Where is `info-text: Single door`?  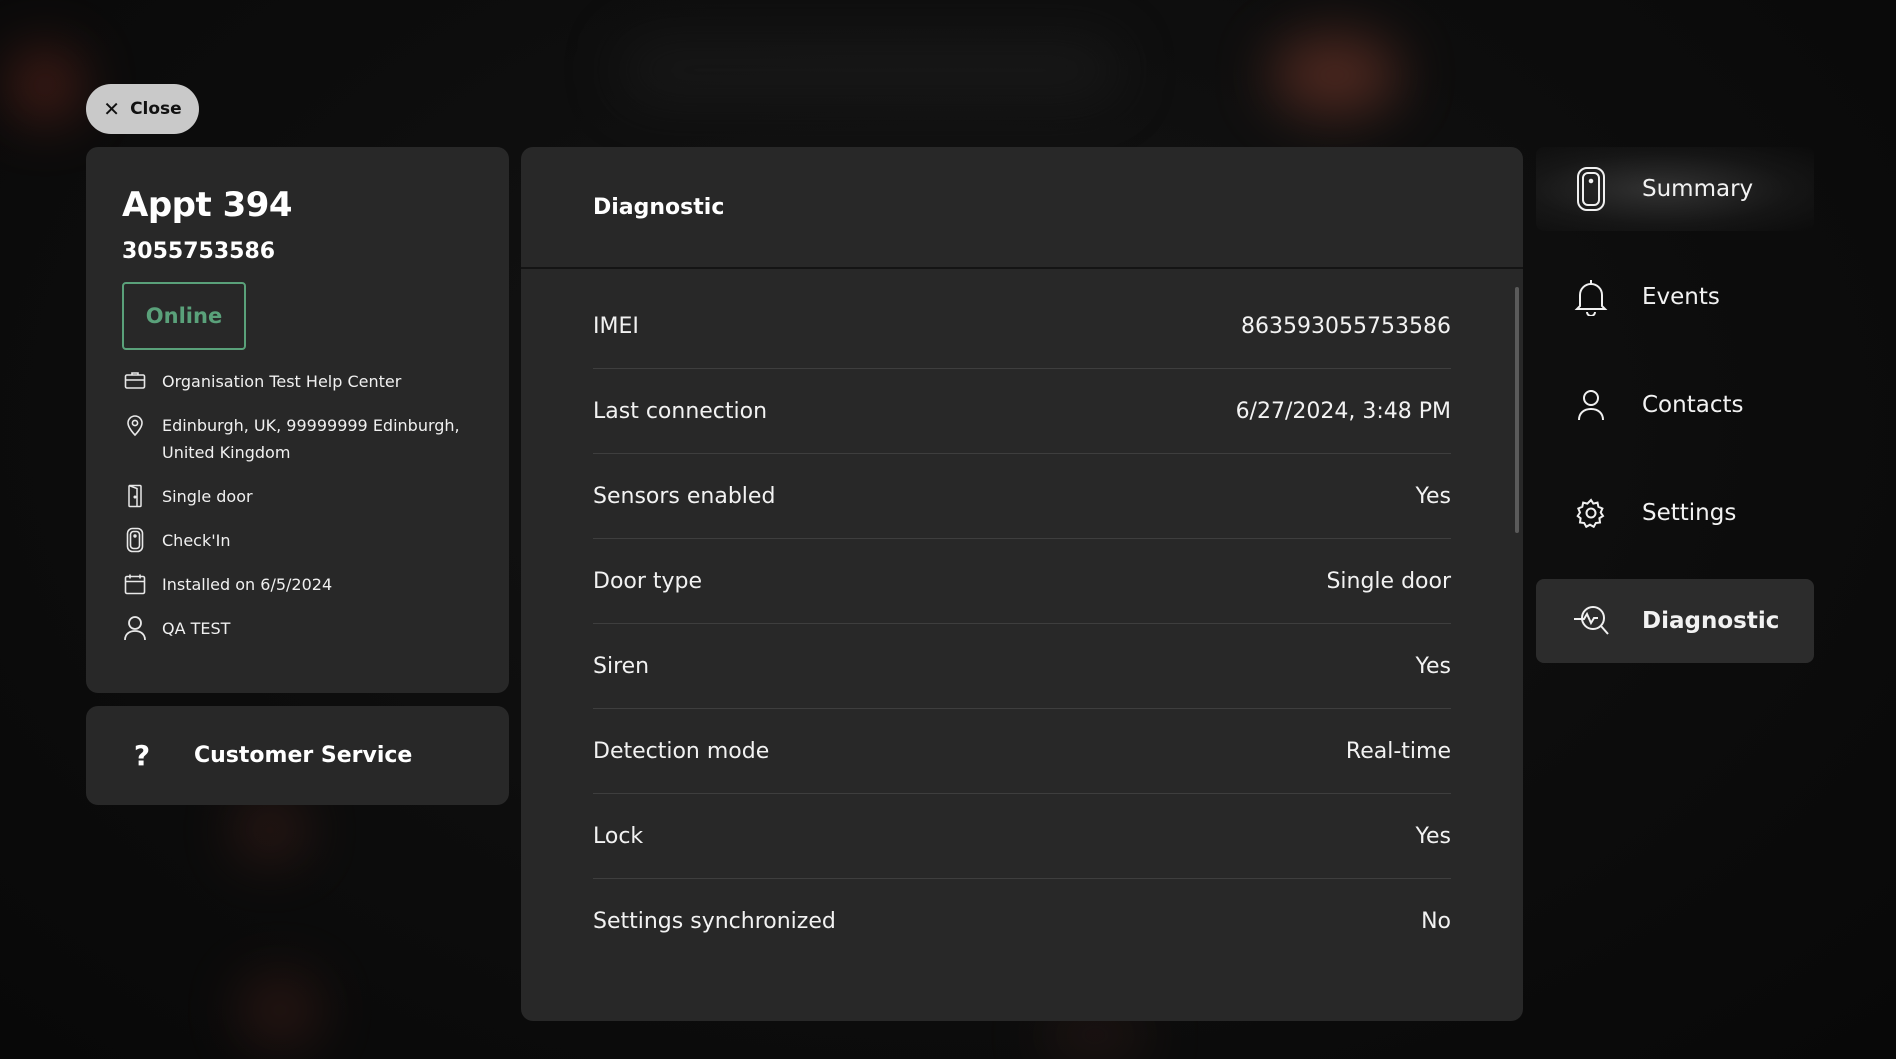
info-text: Single door is located at coordinates (207, 496).